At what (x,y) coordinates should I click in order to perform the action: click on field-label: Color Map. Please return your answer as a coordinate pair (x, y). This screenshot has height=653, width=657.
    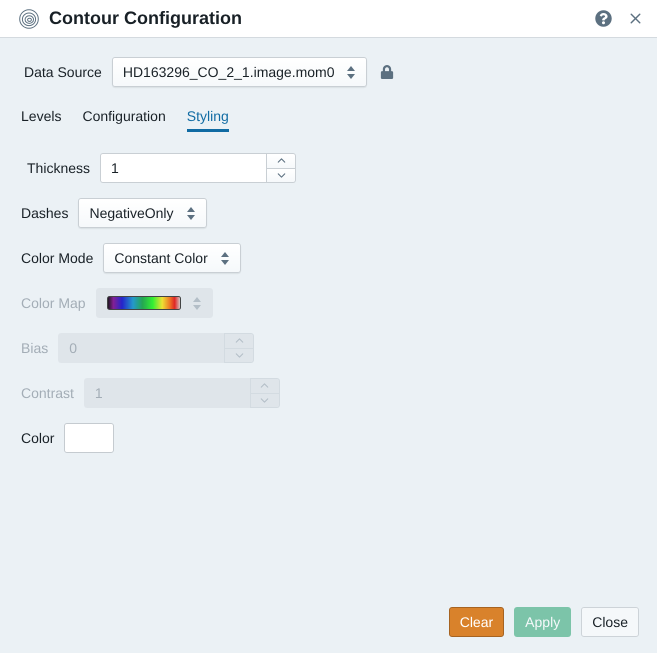
    Looking at the image, I should click on (53, 303).